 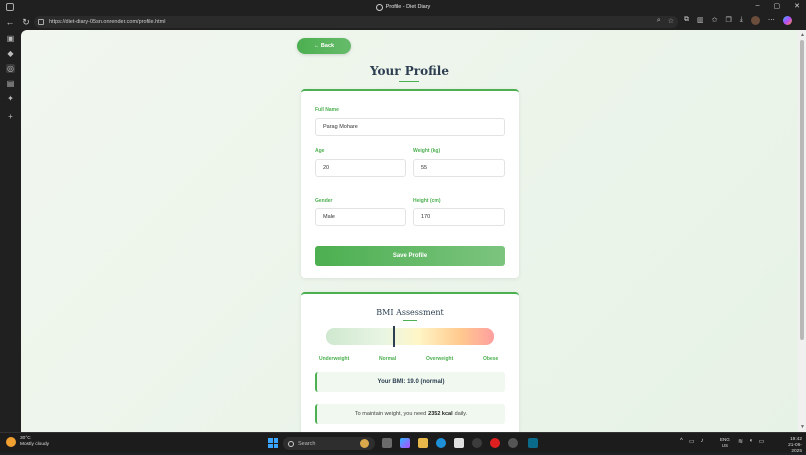 I want to click on search-highlight-icon, so click(x=364, y=443).